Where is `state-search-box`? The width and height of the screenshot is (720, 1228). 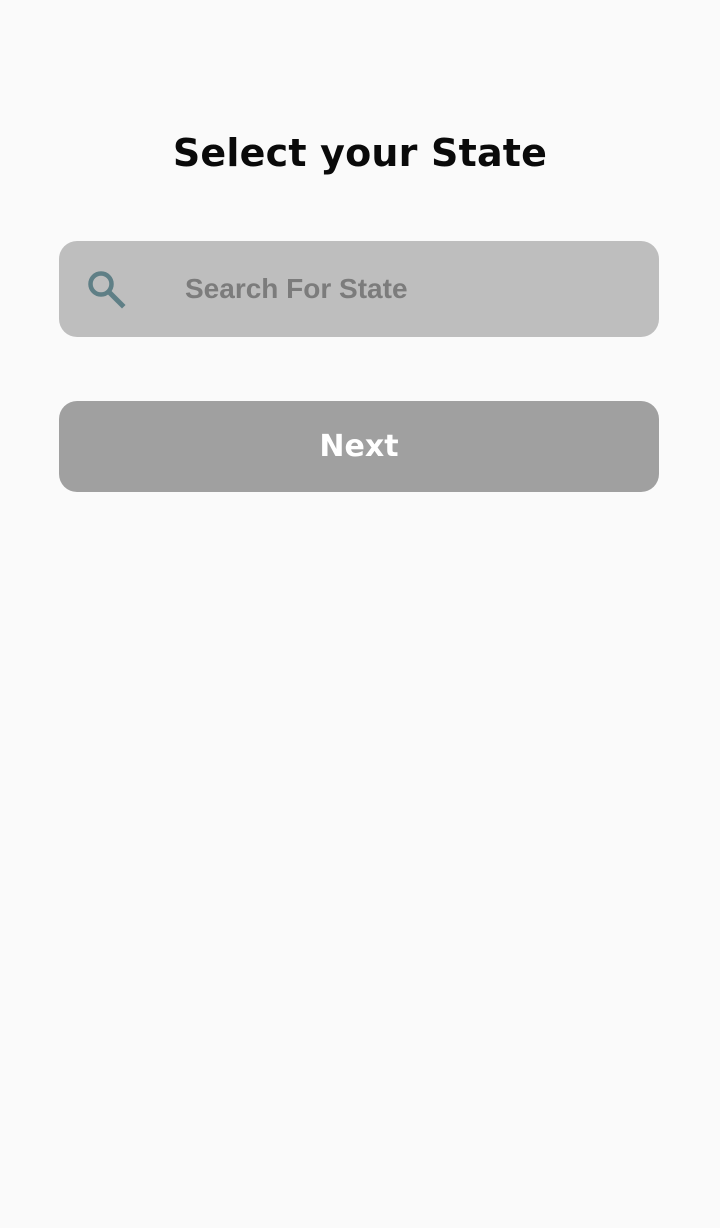 state-search-box is located at coordinates (359, 289).